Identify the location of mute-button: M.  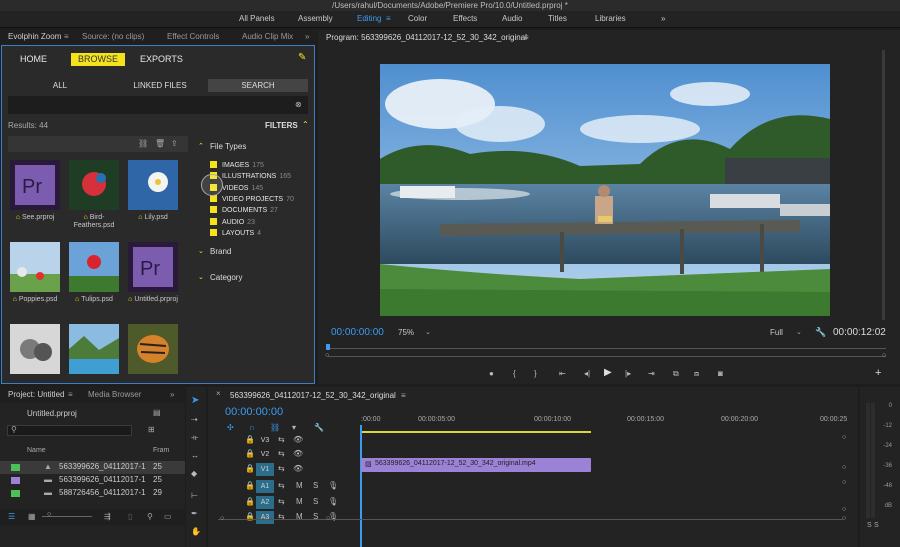
(299, 485).